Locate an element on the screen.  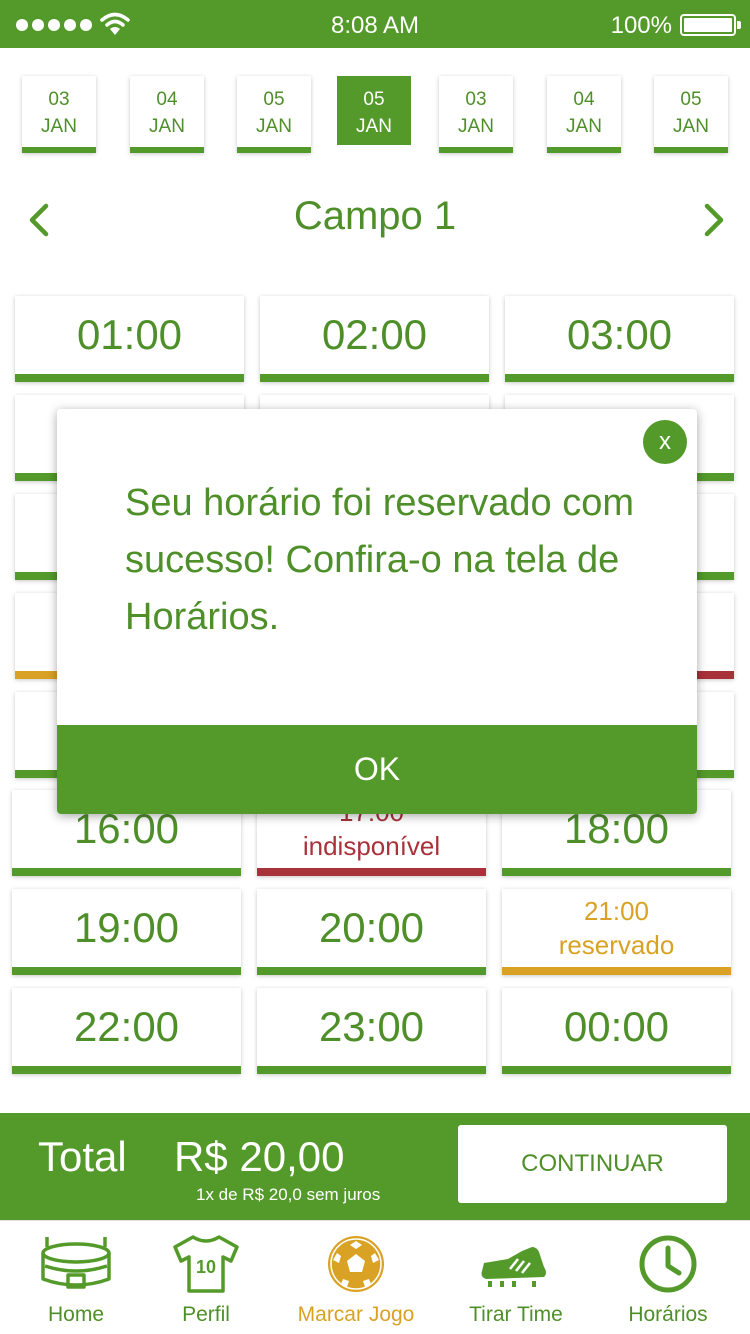
time-slot-reserved: 21:00 reservado is located at coordinates (616, 932).